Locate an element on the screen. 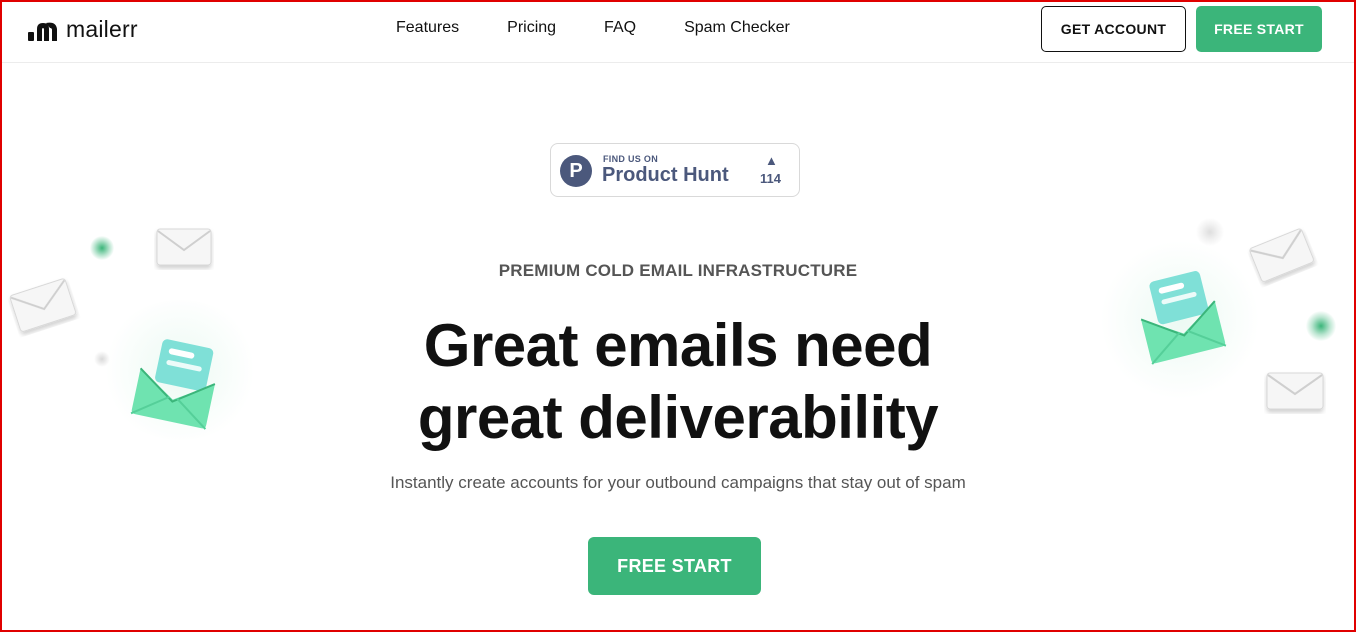 The height and width of the screenshot is (632, 1356). product-hunt-badge: P FIND US ON Product Hunt ▲ 114 is located at coordinates (675, 170).